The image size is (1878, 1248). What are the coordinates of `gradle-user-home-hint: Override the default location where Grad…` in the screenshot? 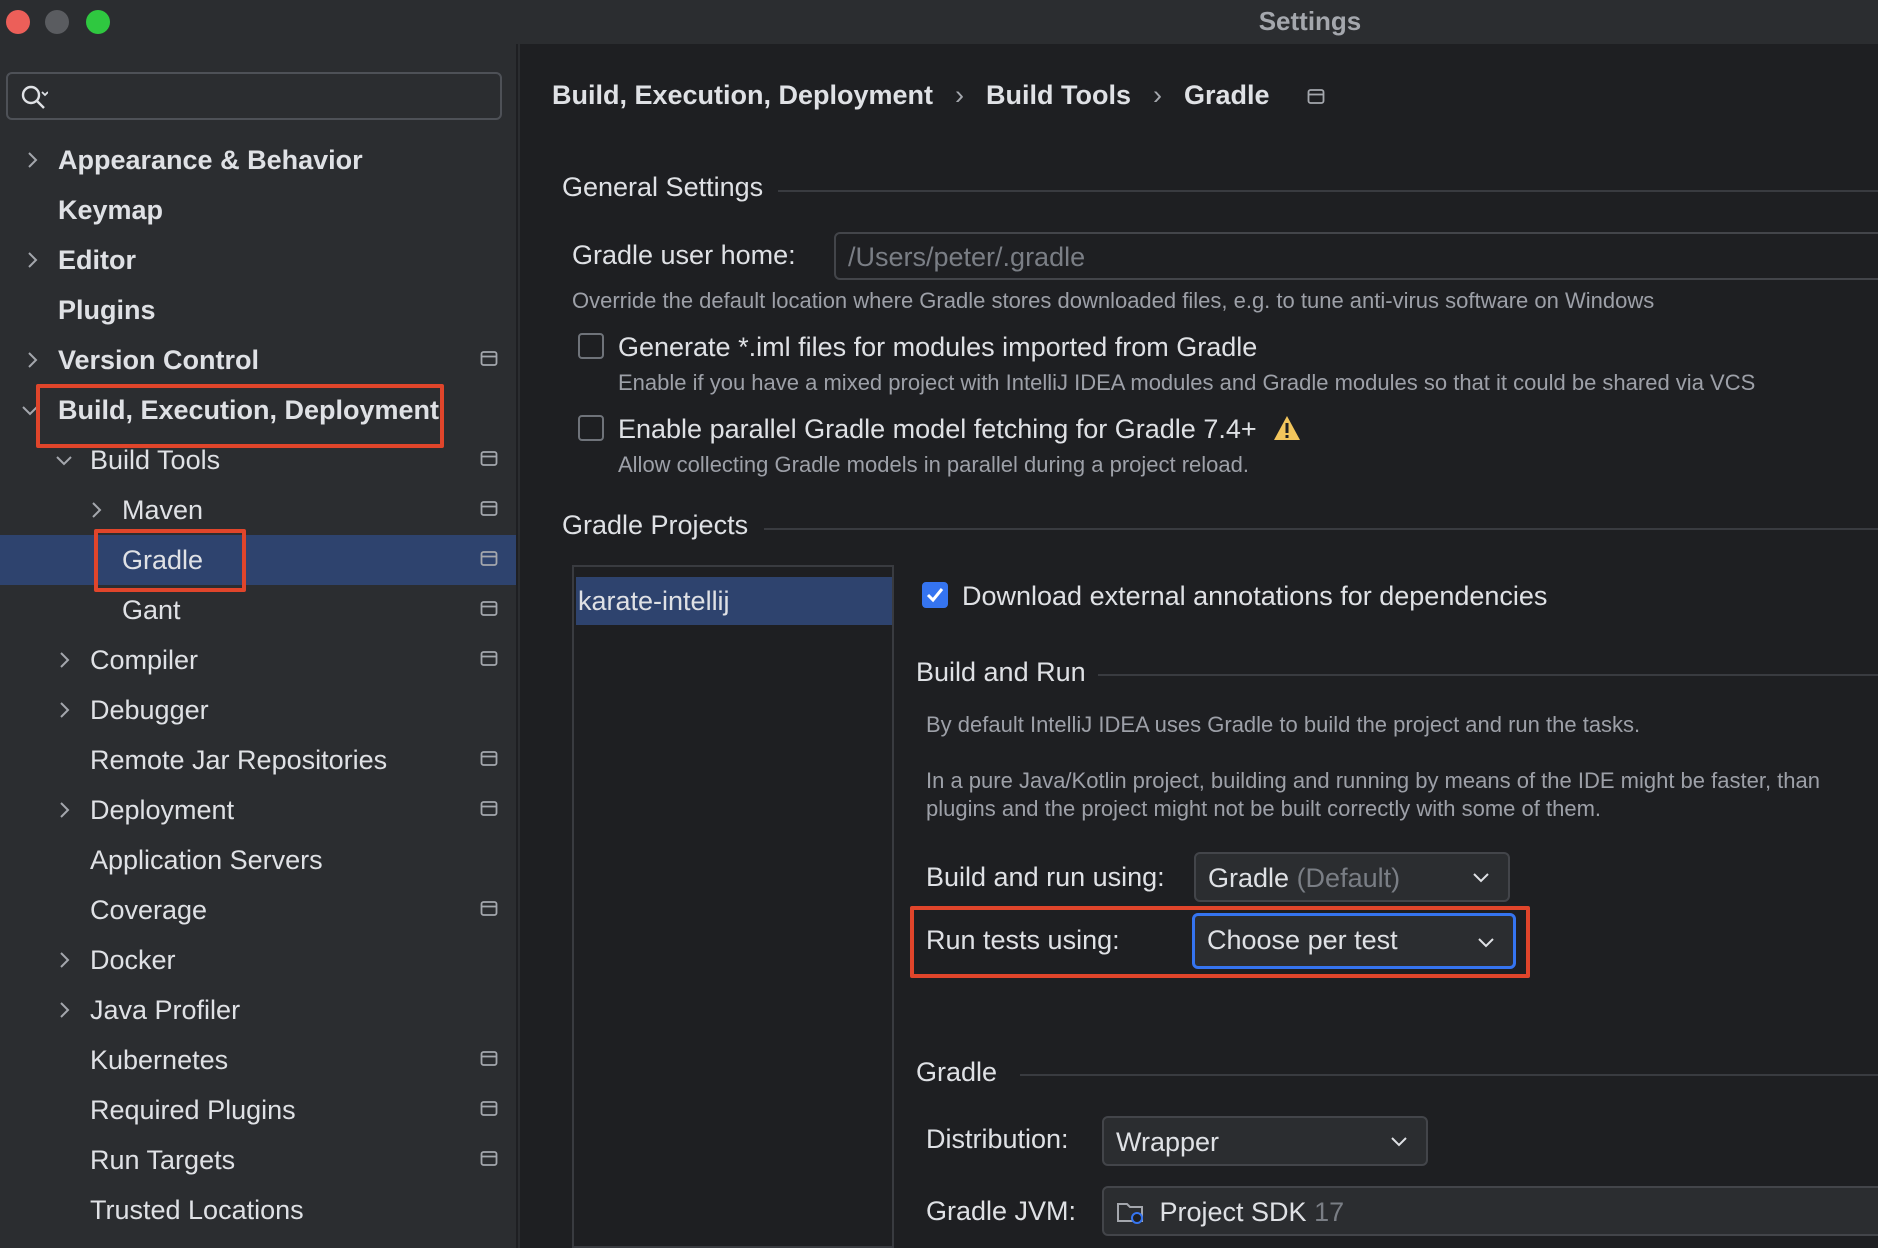 It's located at (1113, 300).